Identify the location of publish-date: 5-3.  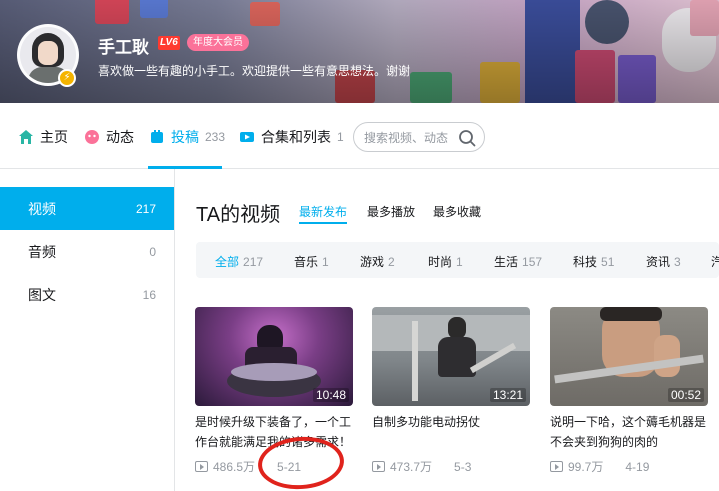
(463, 466).